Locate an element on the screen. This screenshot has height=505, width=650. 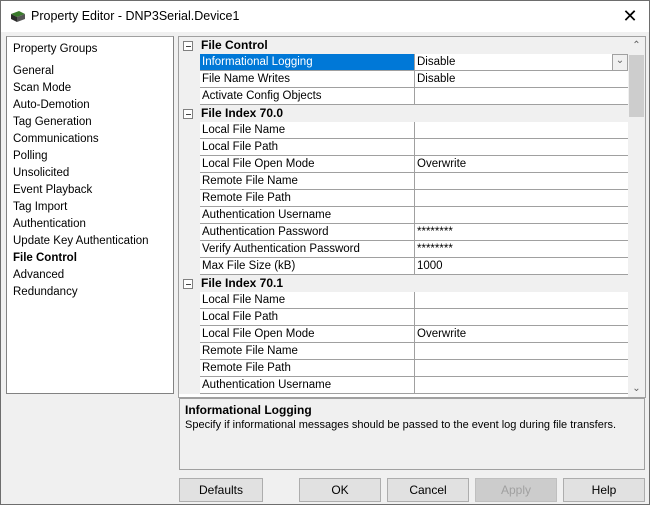
description-title: Informational Logging is located at coordinates (248, 410).